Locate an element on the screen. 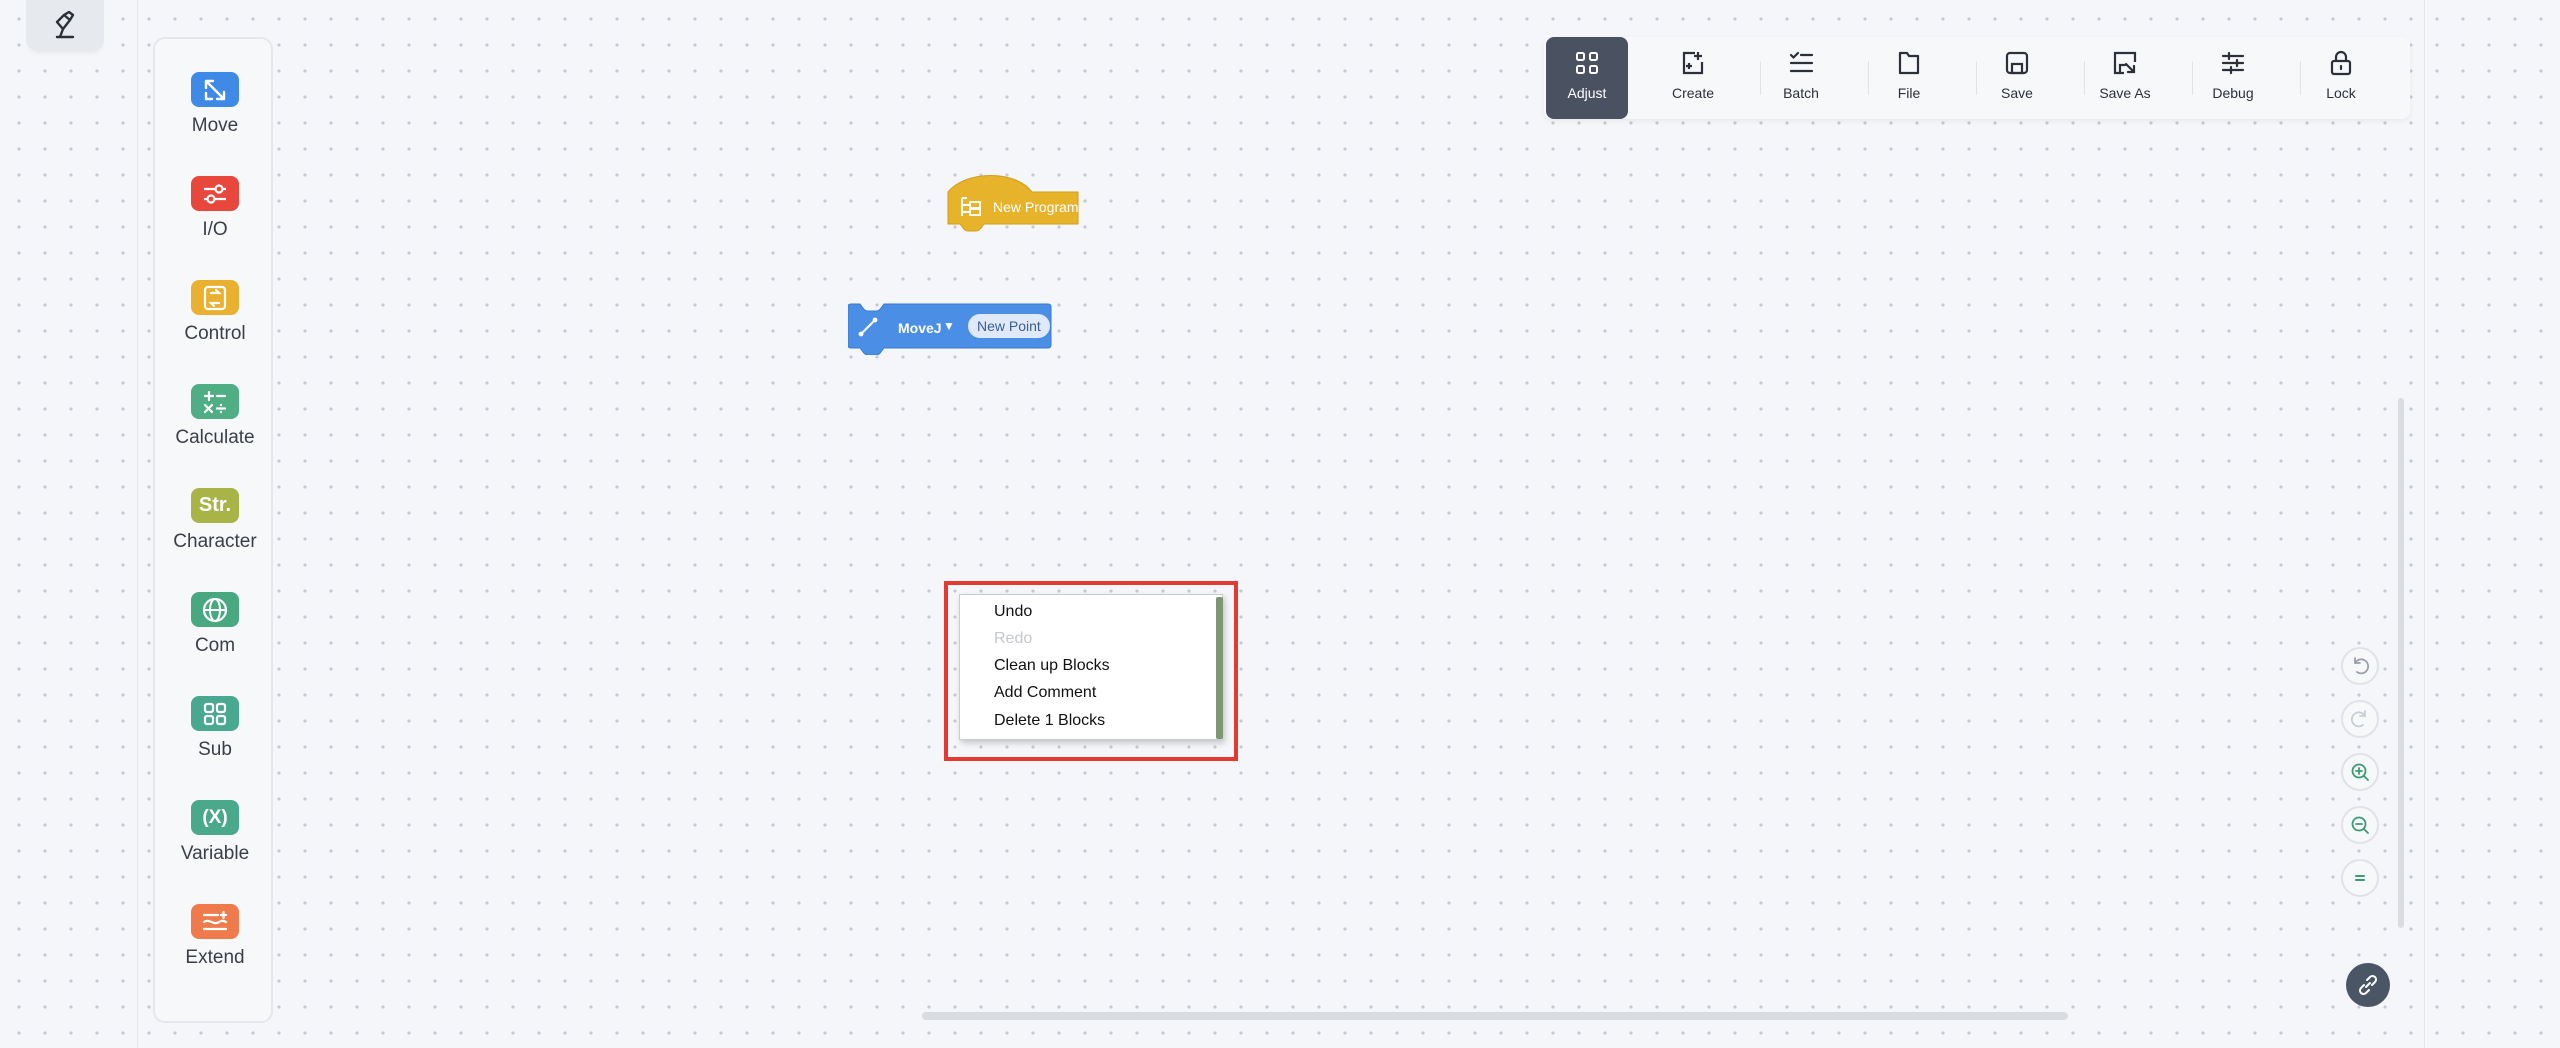 Image resolution: width=2560 pixels, height=1048 pixels. menu-item-add-comment: Add Comment is located at coordinates (1045, 693).